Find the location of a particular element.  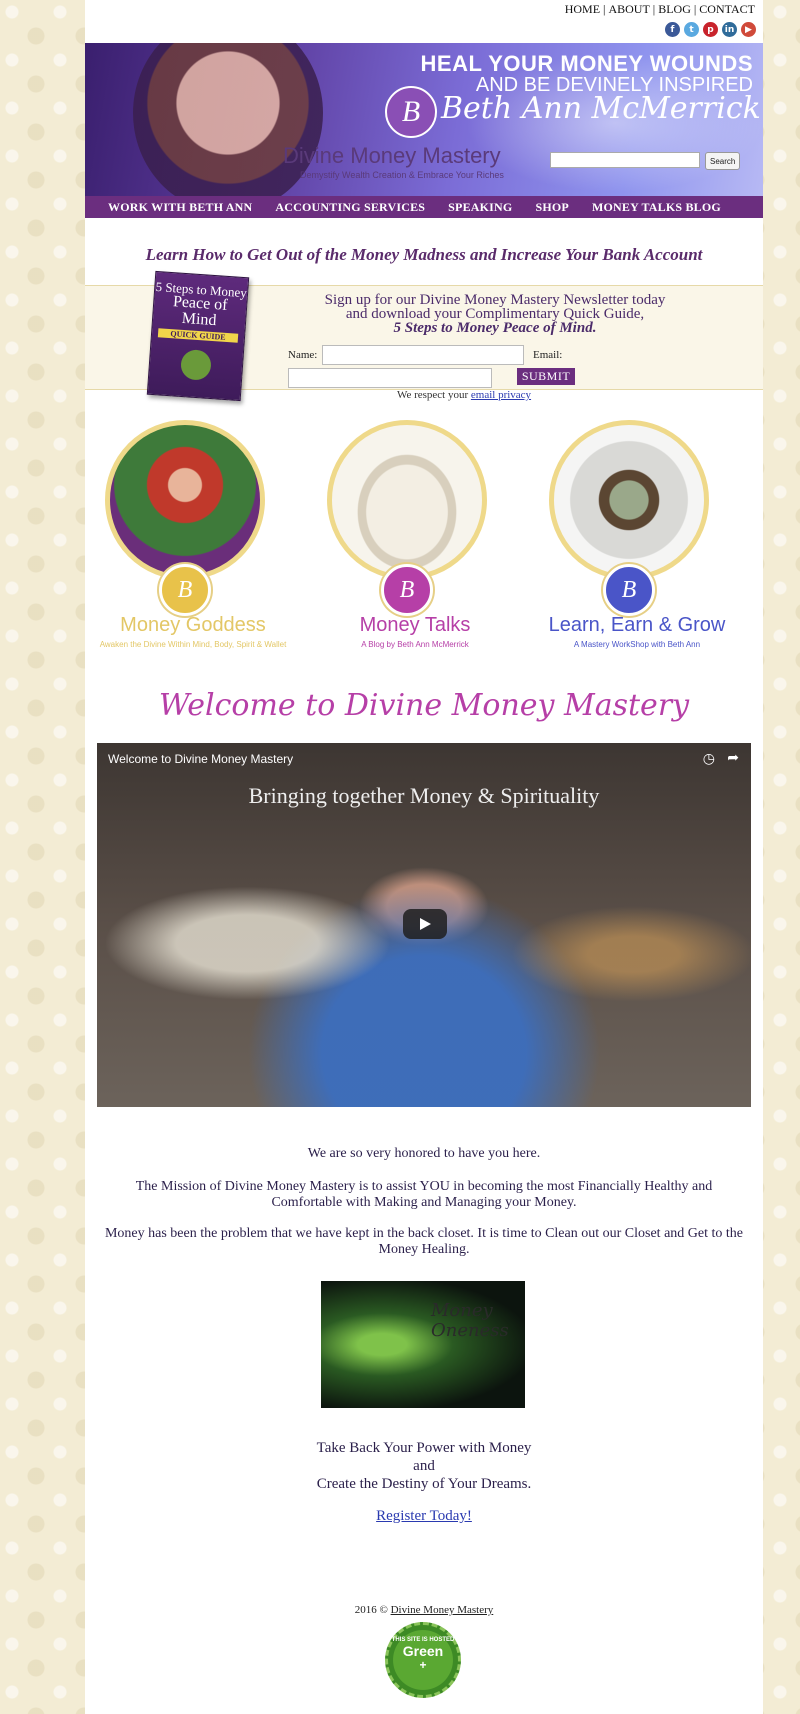

video-overlay-text: Bringing together Money & Spirituality is located at coordinates (424, 795).